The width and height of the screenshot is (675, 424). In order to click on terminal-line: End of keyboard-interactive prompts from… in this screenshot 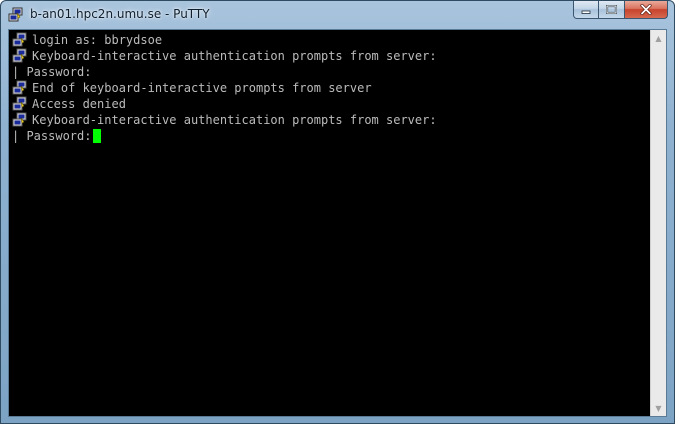, I will do `click(331, 88)`.